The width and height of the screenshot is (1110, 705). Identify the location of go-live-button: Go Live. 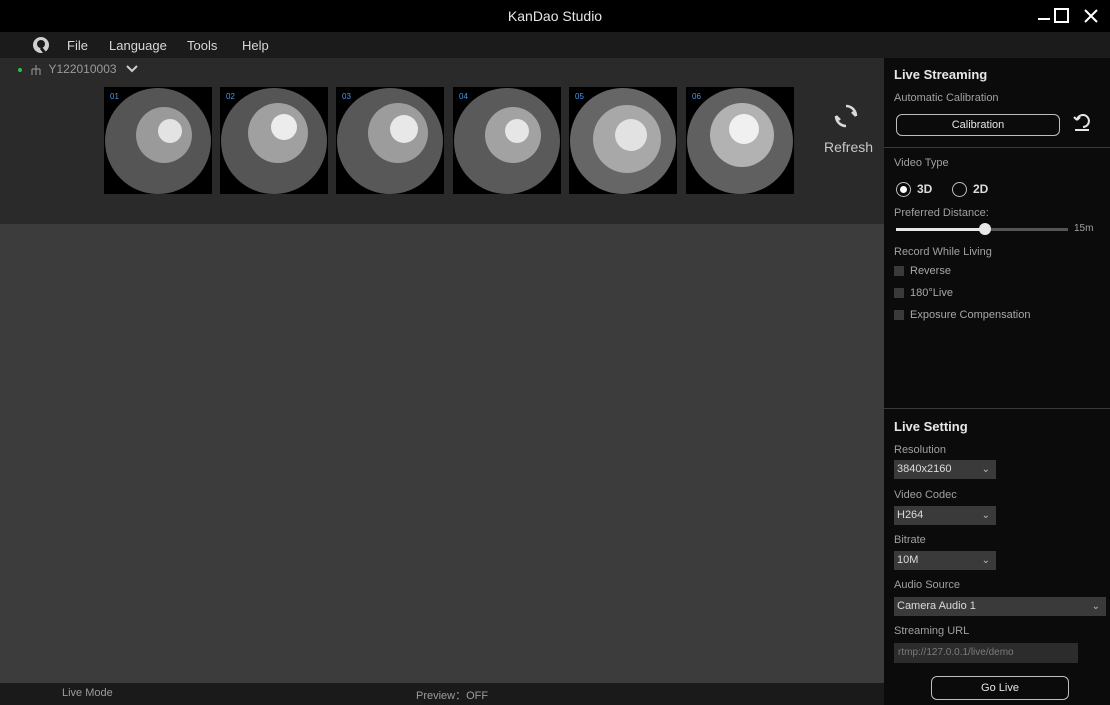
(1000, 688).